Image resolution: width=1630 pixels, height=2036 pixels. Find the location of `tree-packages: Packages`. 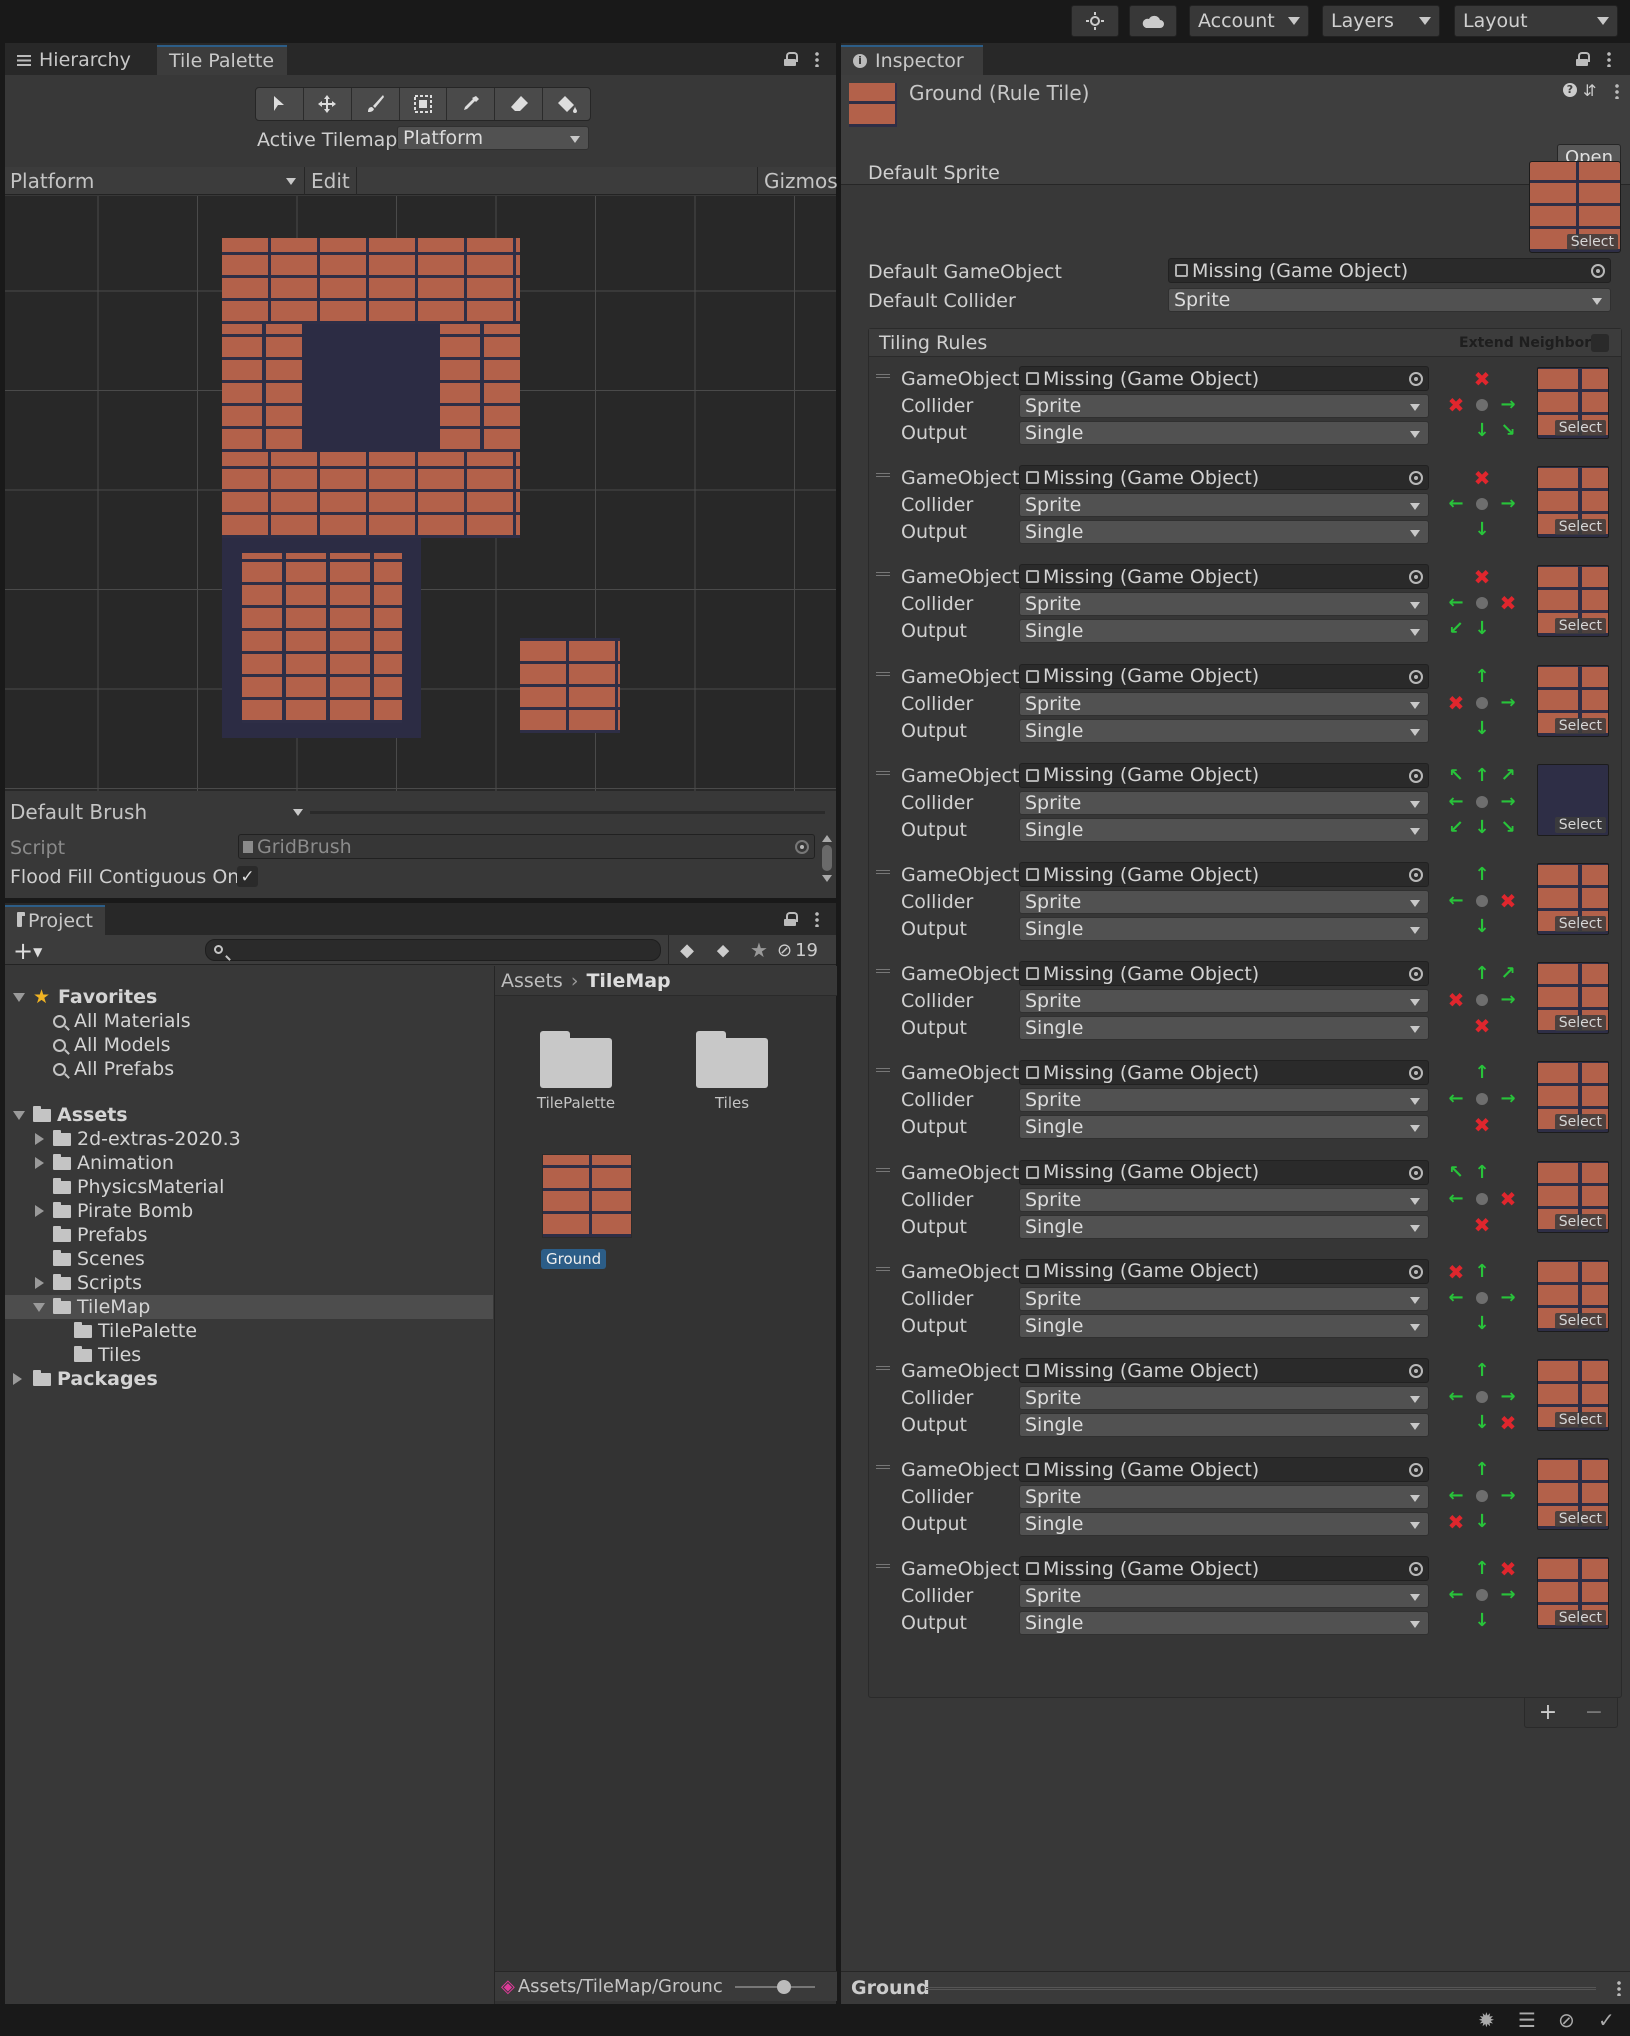

tree-packages: Packages is located at coordinates (95, 1379).